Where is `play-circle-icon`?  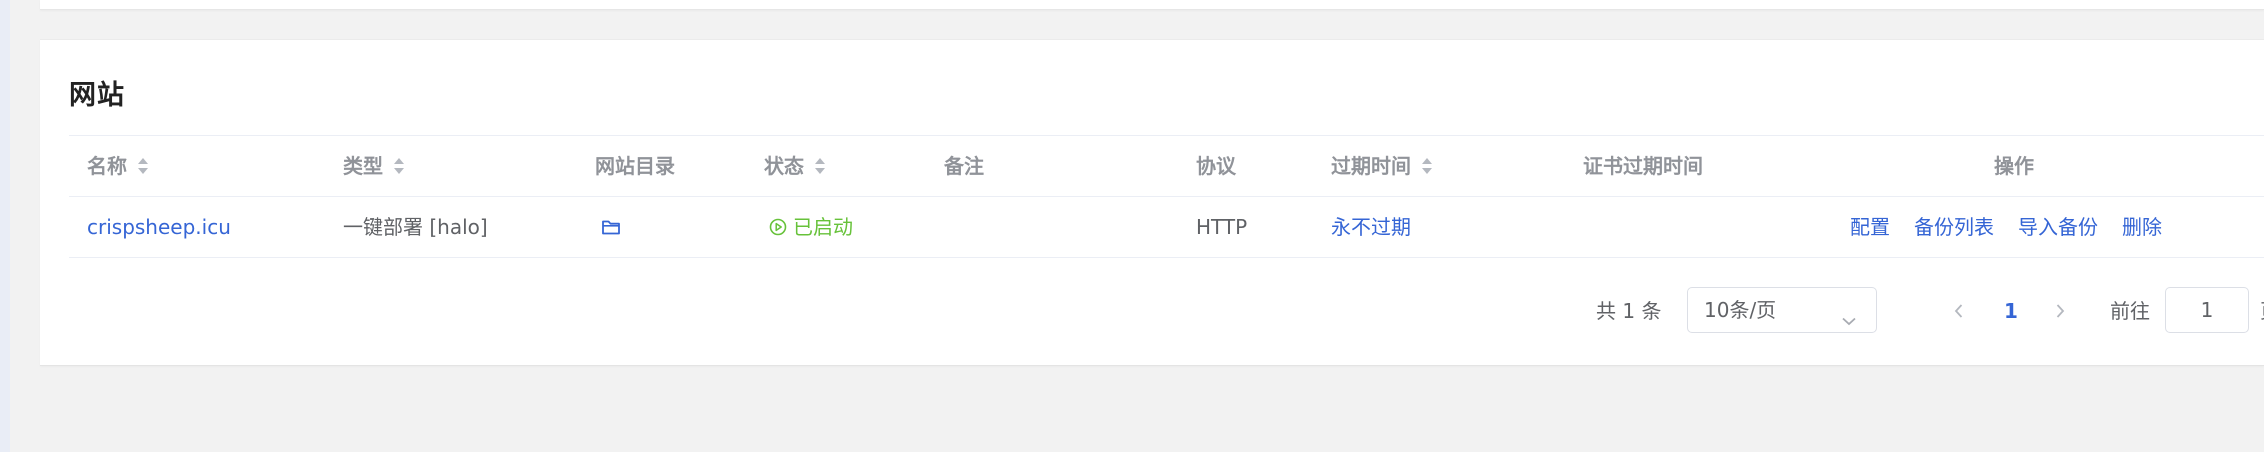 play-circle-icon is located at coordinates (778, 226).